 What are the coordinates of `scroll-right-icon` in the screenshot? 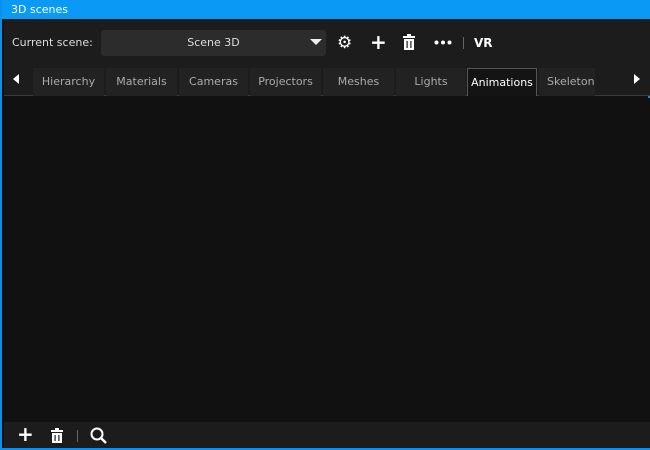 It's located at (637, 79).